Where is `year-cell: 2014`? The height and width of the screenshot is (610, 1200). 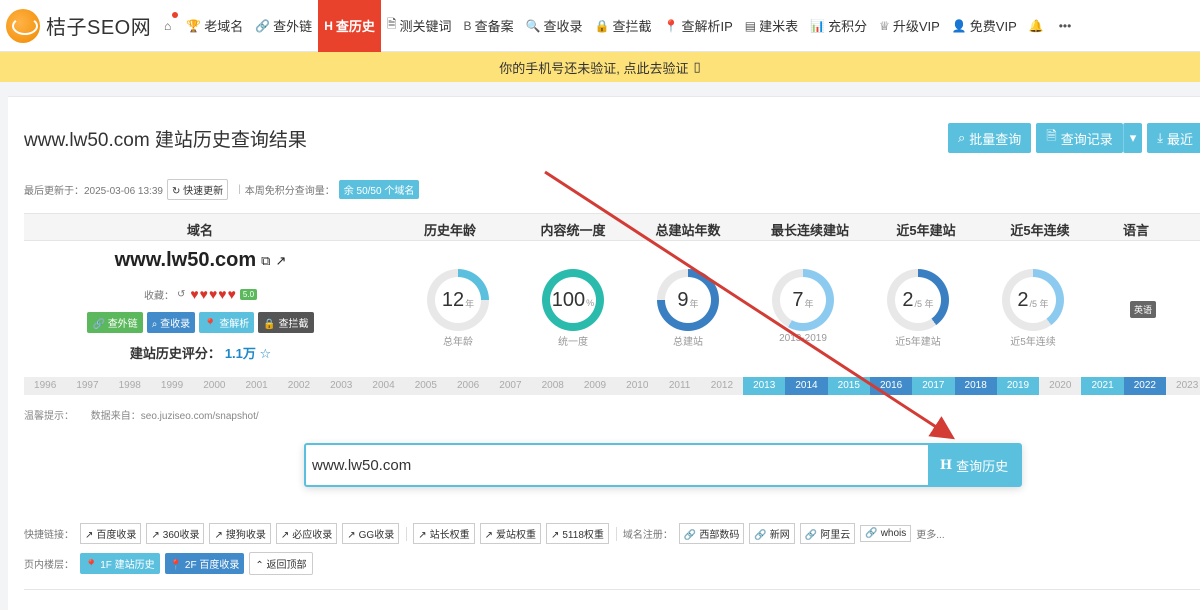
year-cell: 2014 is located at coordinates (806, 386).